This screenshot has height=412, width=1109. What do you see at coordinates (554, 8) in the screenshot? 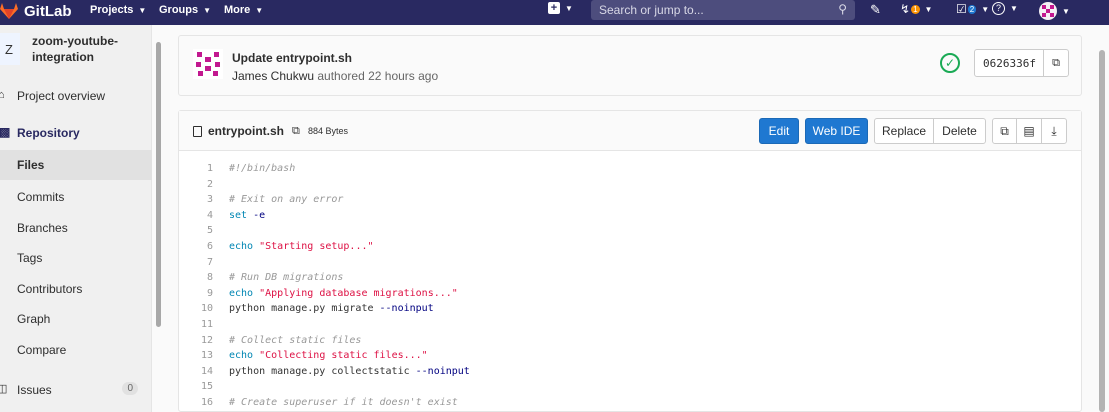
I see `plus-icon: +` at bounding box center [554, 8].